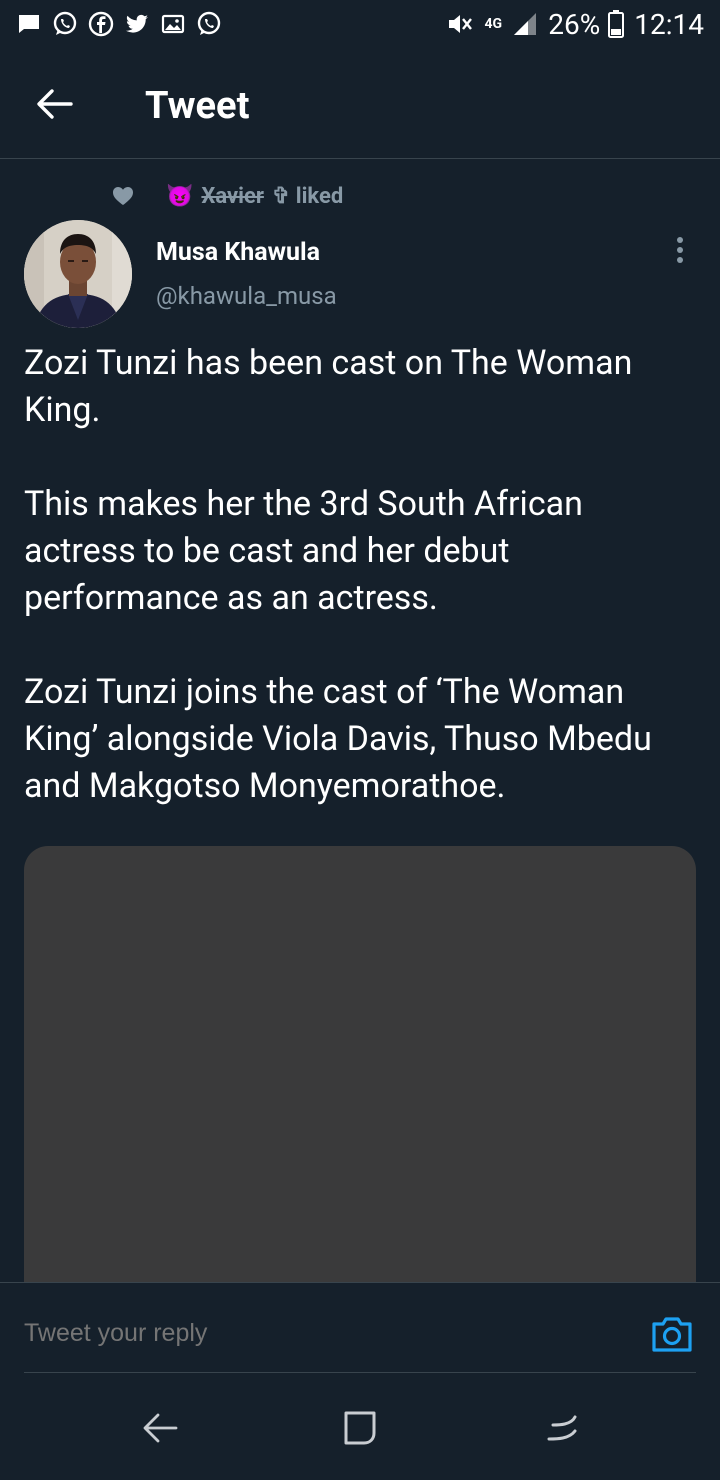 Image resolution: width=720 pixels, height=1480 pixels. Describe the element at coordinates (360, 1372) in the screenshot. I see `reply-divider` at that location.